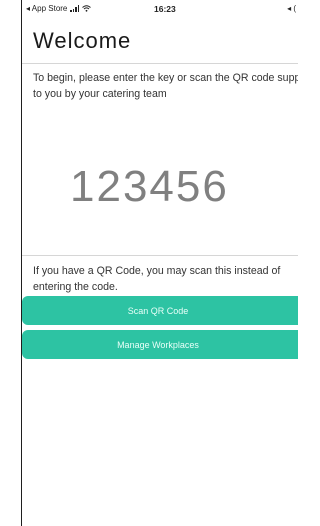 This screenshot has height=526, width=320. I want to click on scan-qr-code-button: Scan QR Code, so click(160, 310).